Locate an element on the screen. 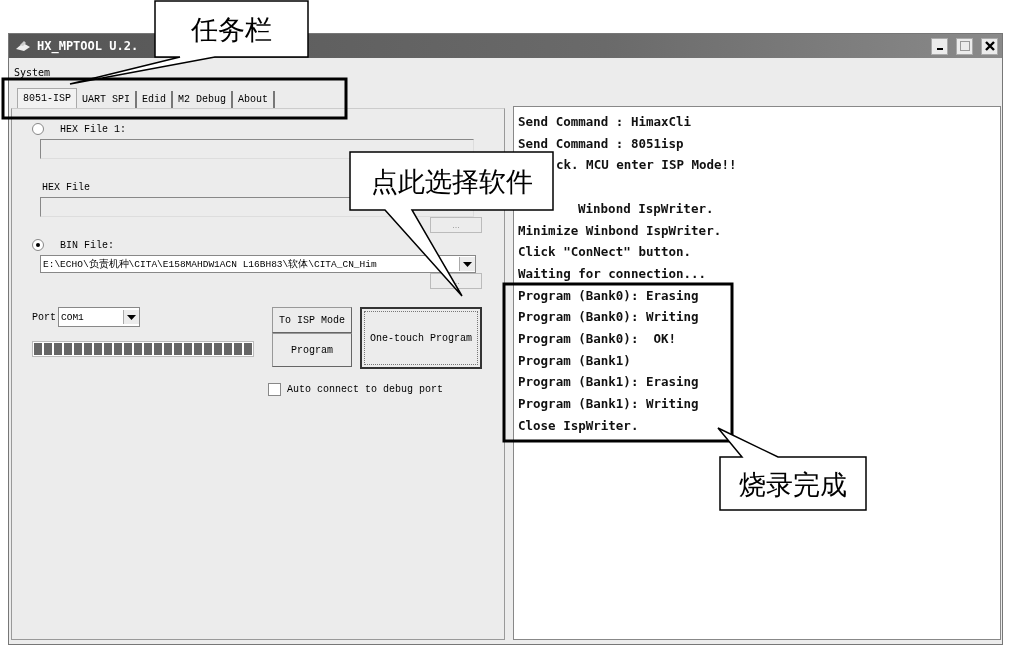 The image size is (1009, 651). close-icon is located at coordinates (989, 46).